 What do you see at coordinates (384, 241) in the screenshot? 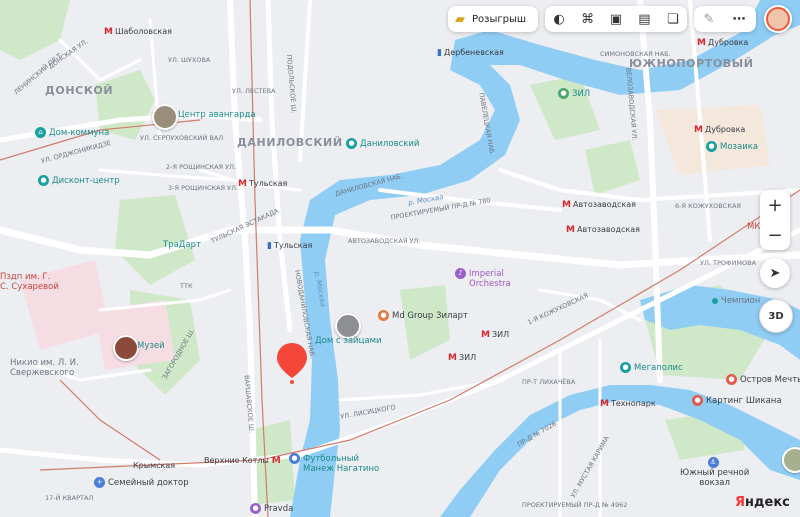
I see `street-avtozavodskaya: АВТОЗАВОДСКАЯ УЛ.` at bounding box center [384, 241].